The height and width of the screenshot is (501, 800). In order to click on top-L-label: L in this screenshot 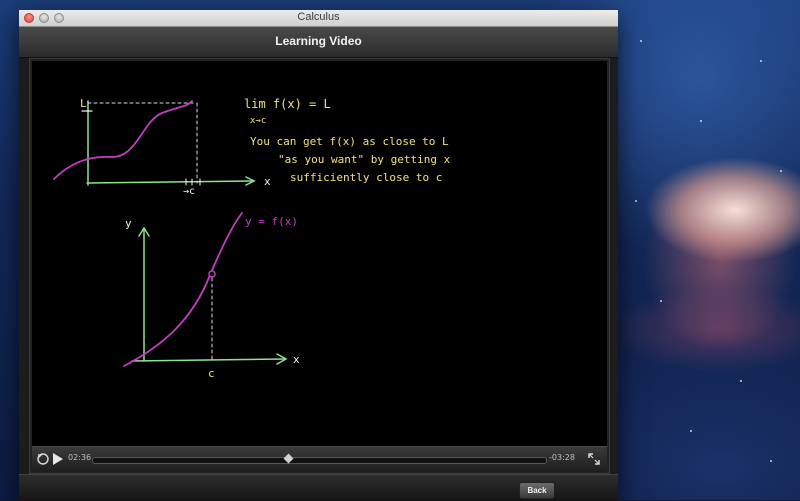, I will do `click(83, 103)`.